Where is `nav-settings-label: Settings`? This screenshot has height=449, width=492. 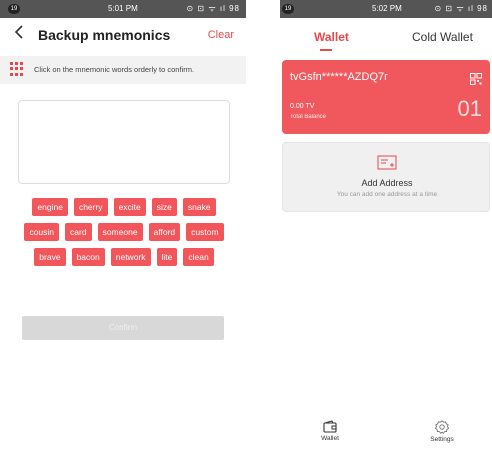
nav-settings-label: Settings is located at coordinates (442, 439).